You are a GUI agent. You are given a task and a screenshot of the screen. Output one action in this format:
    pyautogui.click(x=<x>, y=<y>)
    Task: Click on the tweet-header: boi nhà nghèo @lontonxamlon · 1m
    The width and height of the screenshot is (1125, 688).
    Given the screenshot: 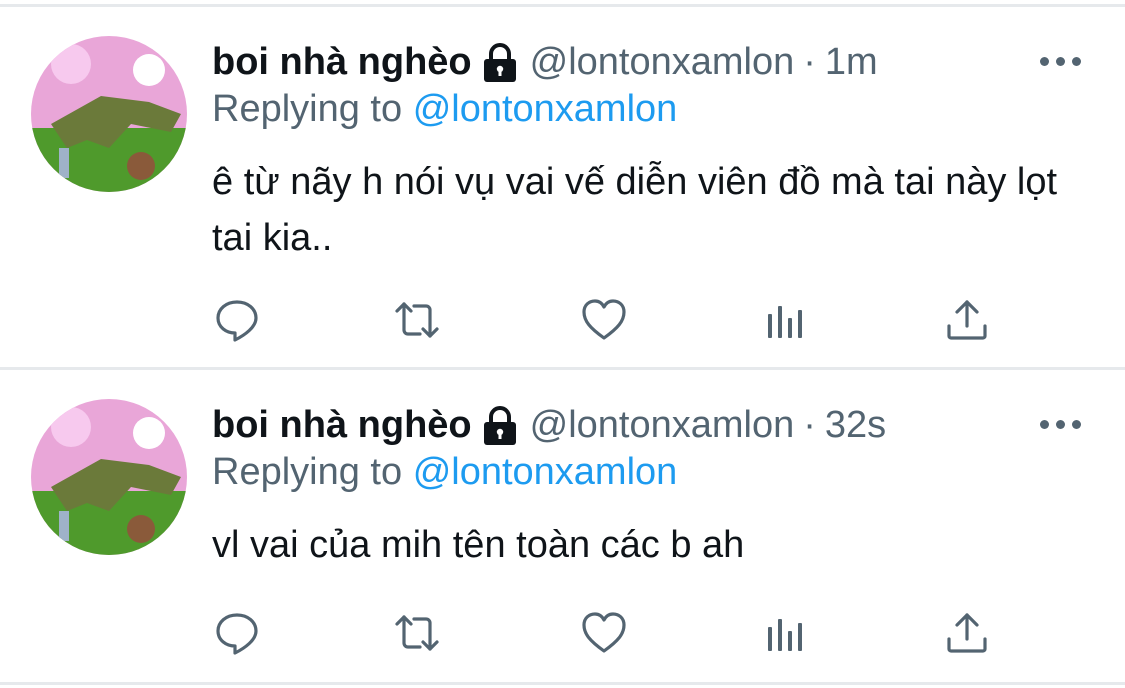 What is the action you would take?
    pyautogui.click(x=545, y=62)
    